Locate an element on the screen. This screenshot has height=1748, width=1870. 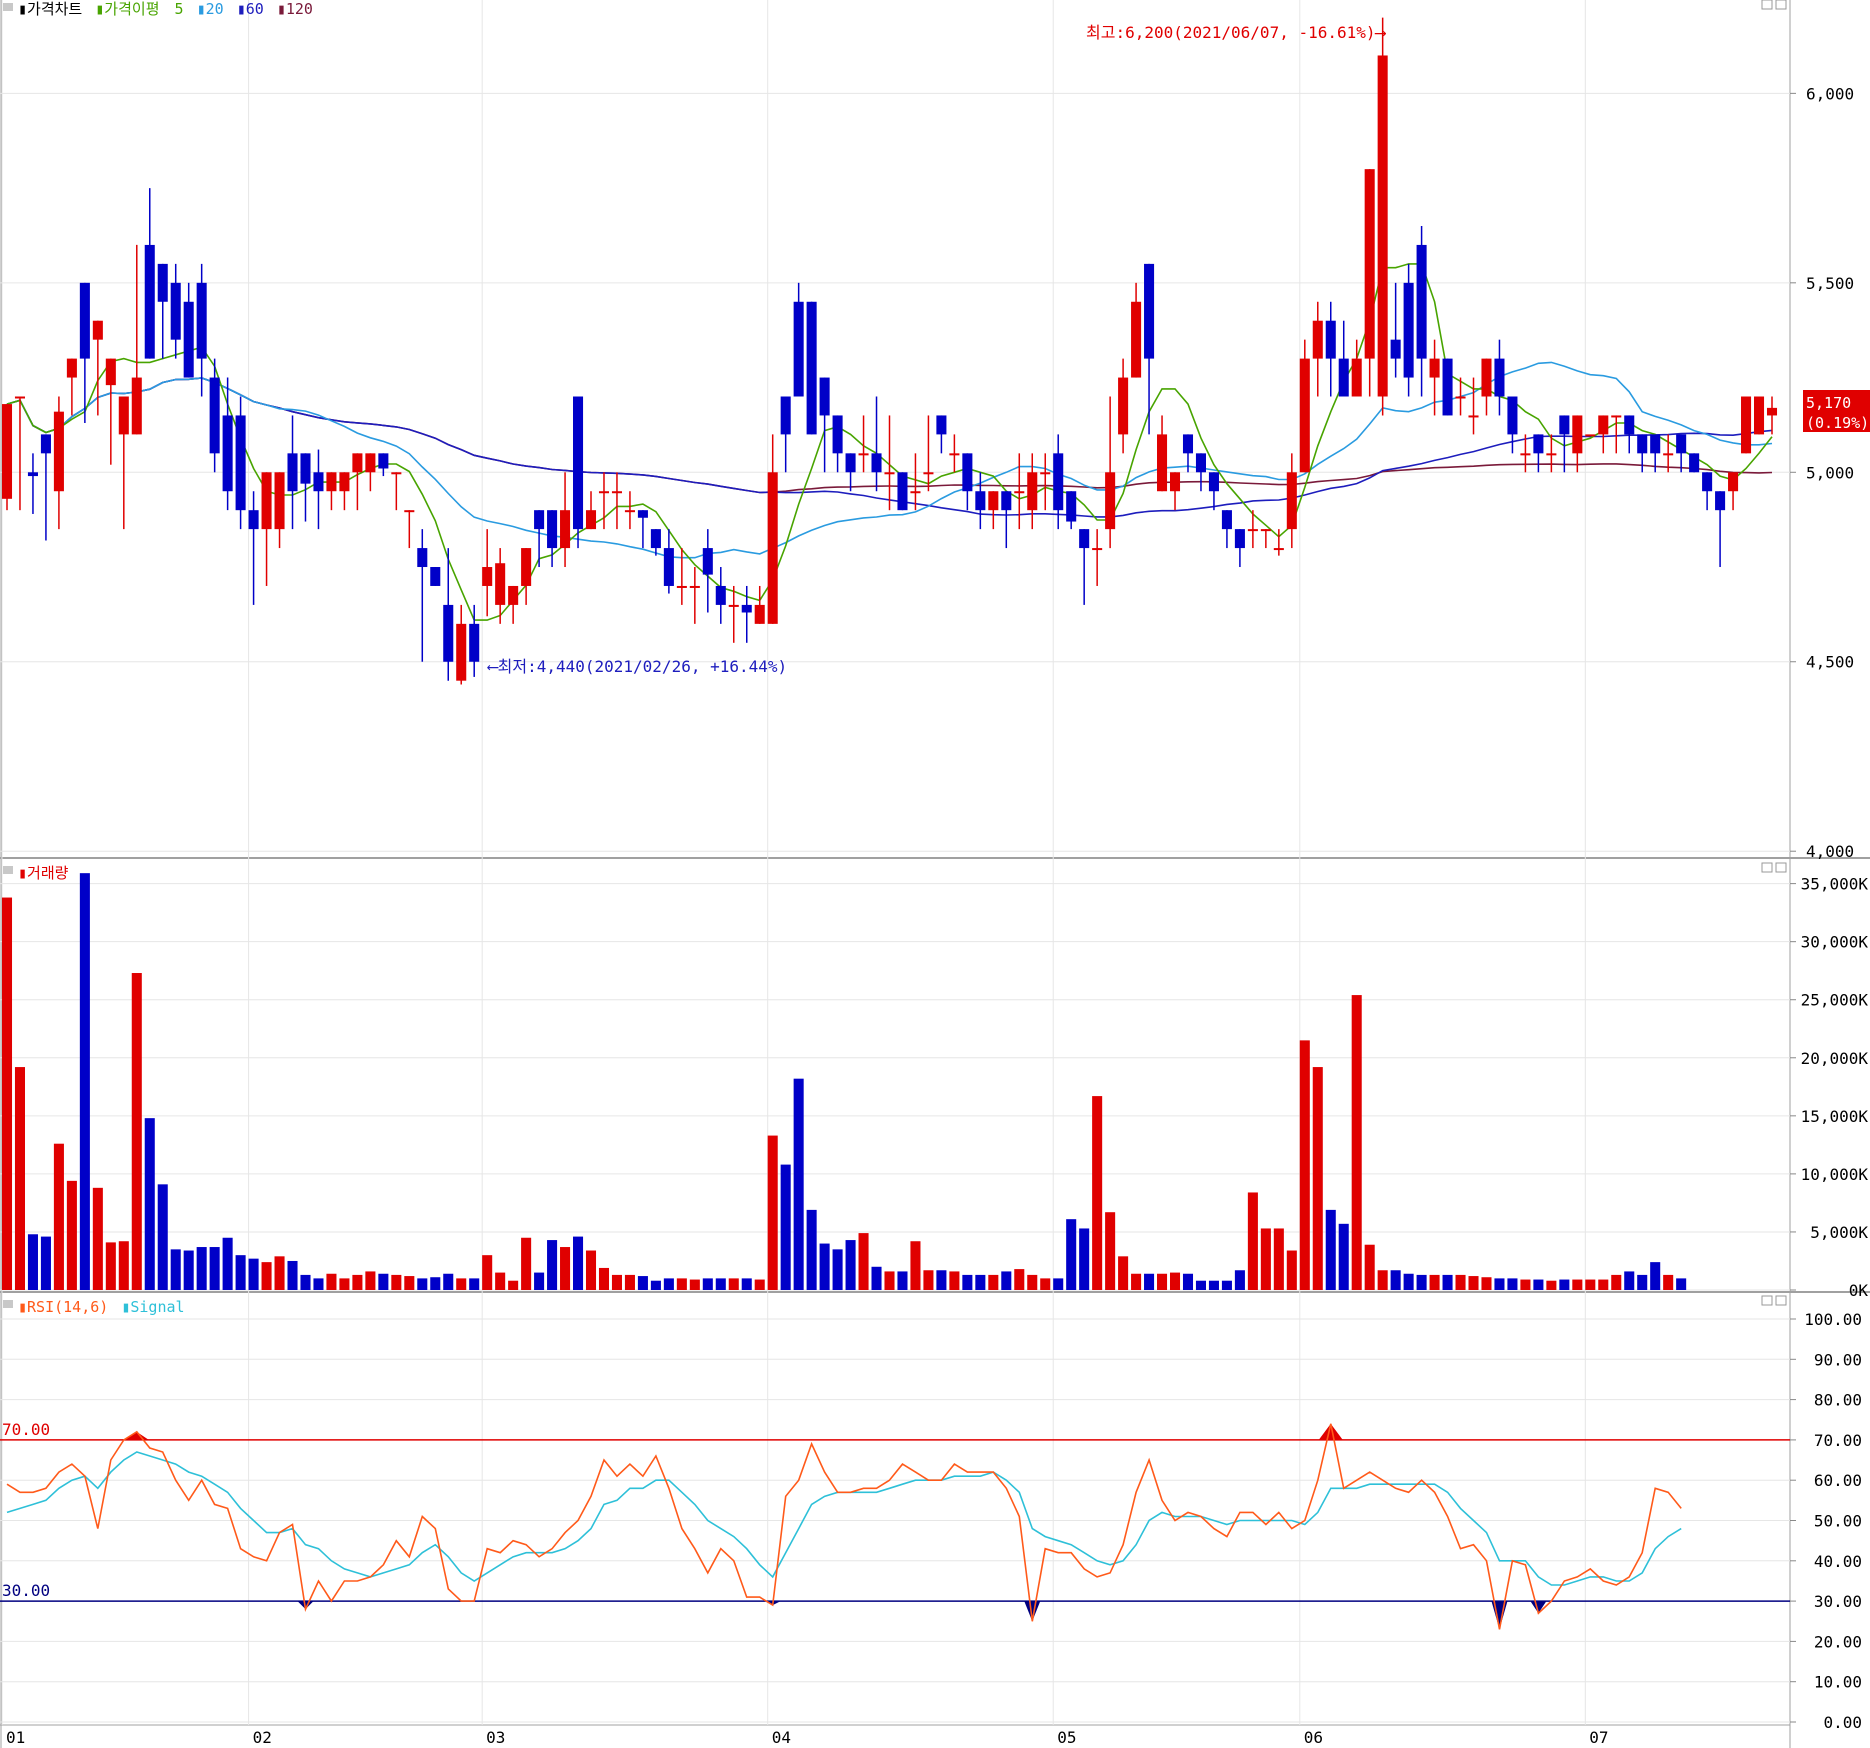
volume-title: 거래량 is located at coordinates (48, 873).